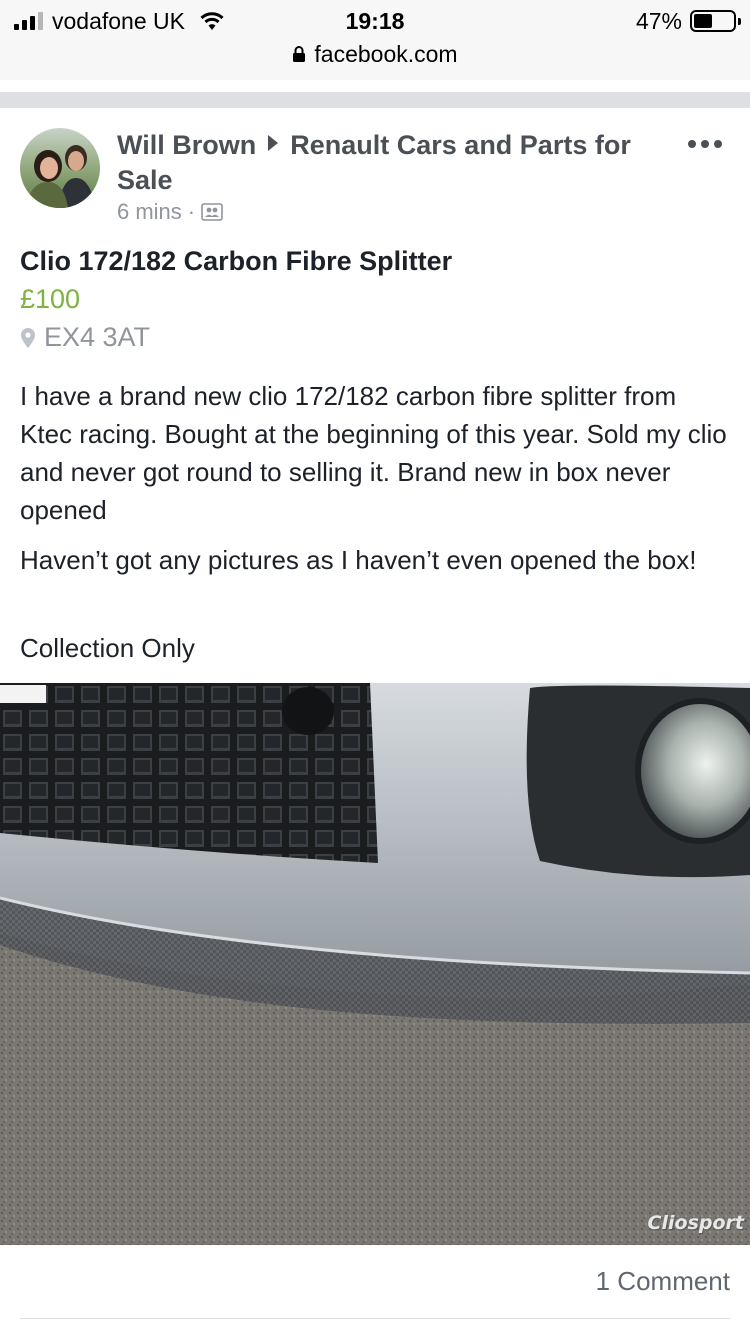  I want to click on status-bar: vodafone UK 19:18 47% facebook.com, so click(375, 40).